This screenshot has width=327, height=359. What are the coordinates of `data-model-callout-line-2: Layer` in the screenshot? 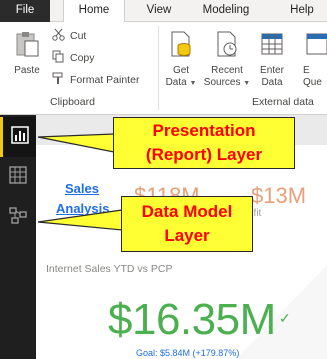 It's located at (187, 235).